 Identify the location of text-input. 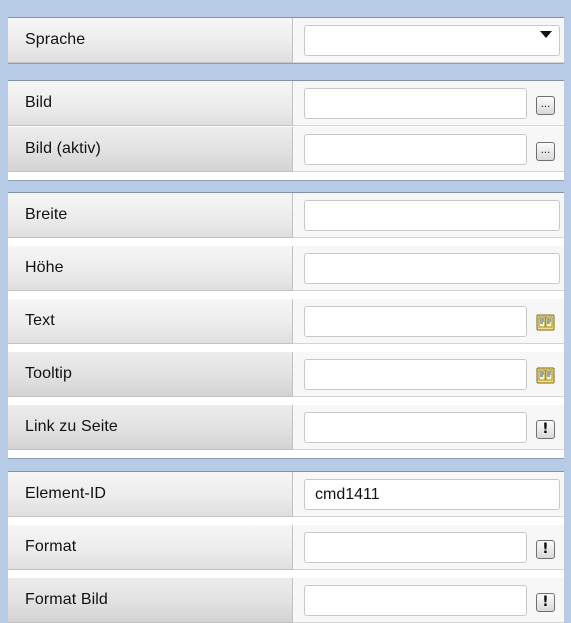
(415, 321).